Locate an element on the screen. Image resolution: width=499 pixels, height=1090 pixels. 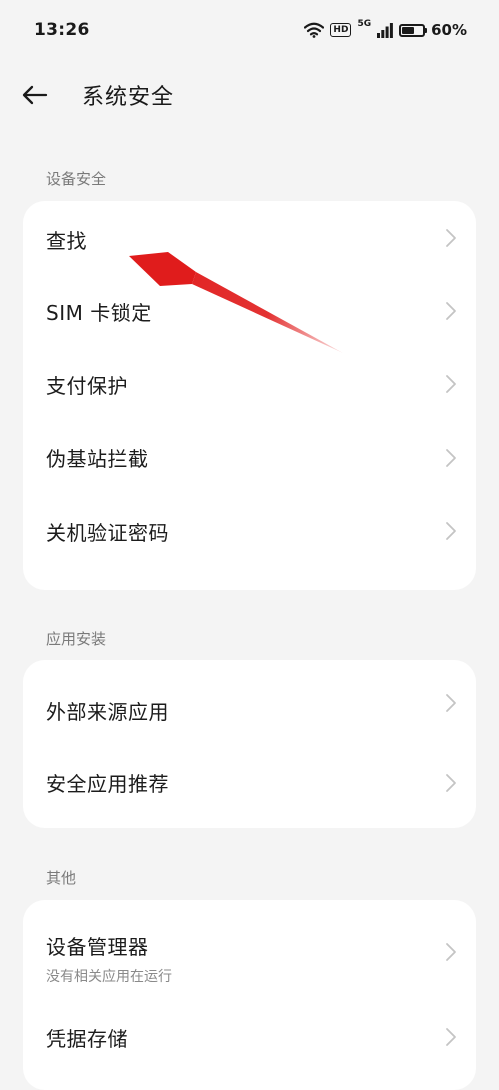
row-label: 设备管理器 is located at coordinates (97, 946).